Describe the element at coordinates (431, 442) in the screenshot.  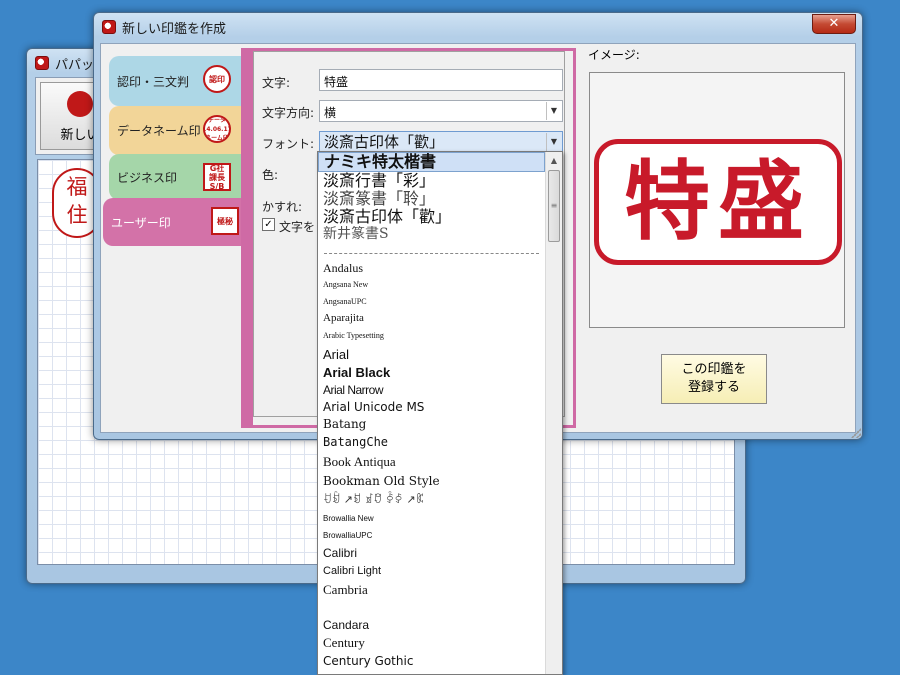
I see `font-option: BatangChe` at that location.